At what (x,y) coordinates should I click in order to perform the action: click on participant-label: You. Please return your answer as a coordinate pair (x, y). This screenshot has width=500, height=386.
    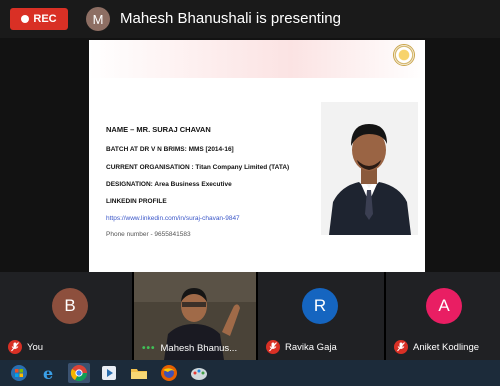
    Looking at the image, I should click on (25, 347).